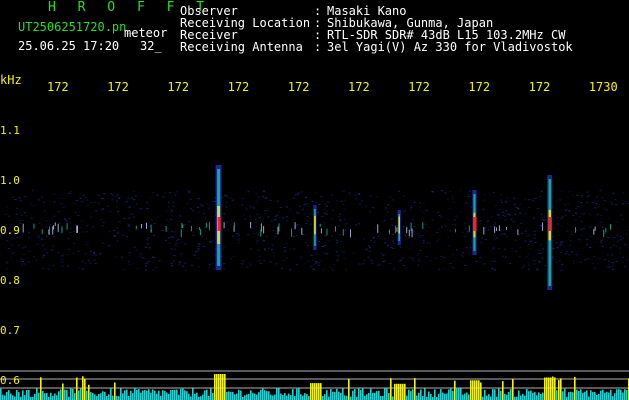 The image size is (629, 400). What do you see at coordinates (315, 225) in the screenshot?
I see `echo-bright` at bounding box center [315, 225].